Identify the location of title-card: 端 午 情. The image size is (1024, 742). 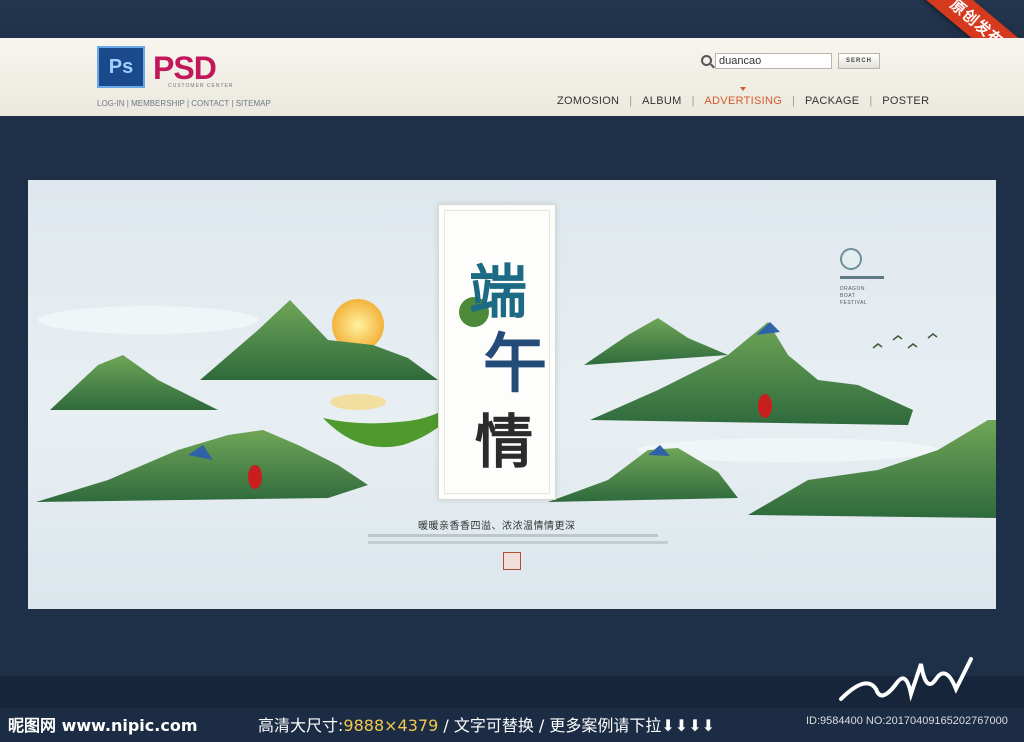
(497, 352).